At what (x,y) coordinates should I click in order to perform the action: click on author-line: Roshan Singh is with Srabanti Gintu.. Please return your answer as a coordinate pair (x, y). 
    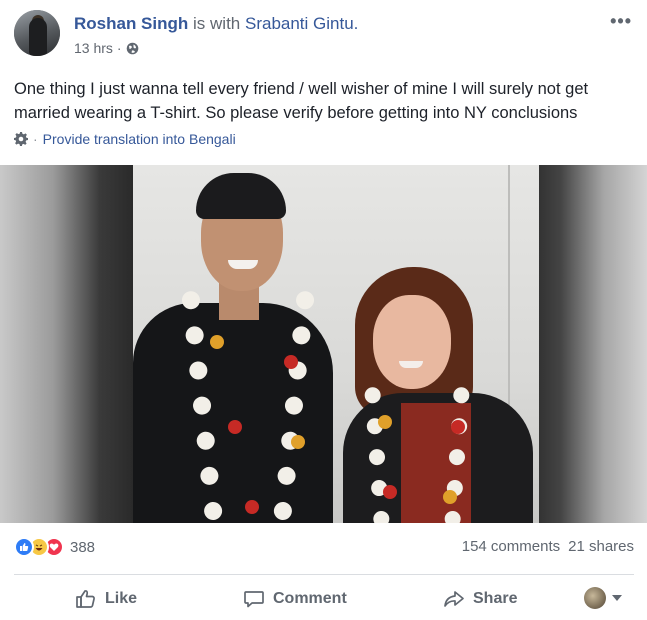
    Looking at the image, I should click on (216, 24).